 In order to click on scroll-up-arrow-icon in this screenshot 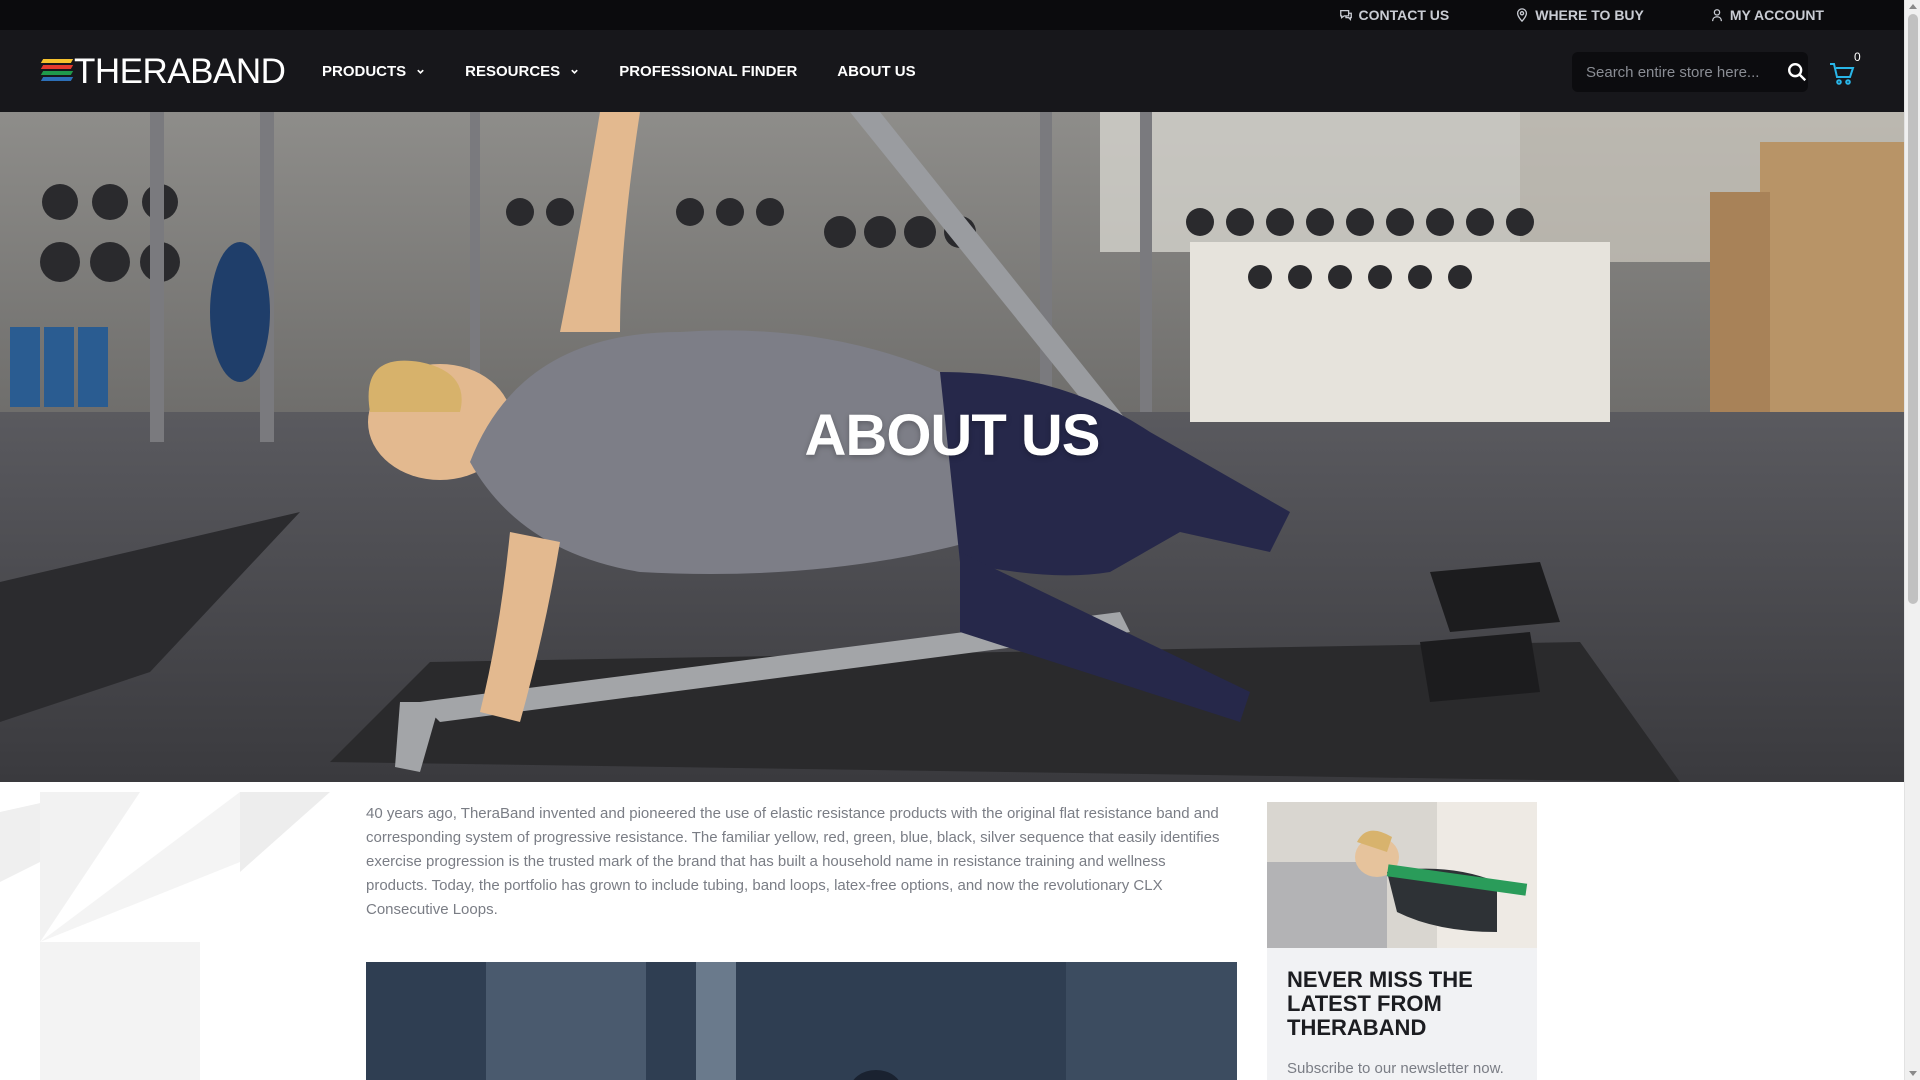, I will do `click(1913, 6)`.